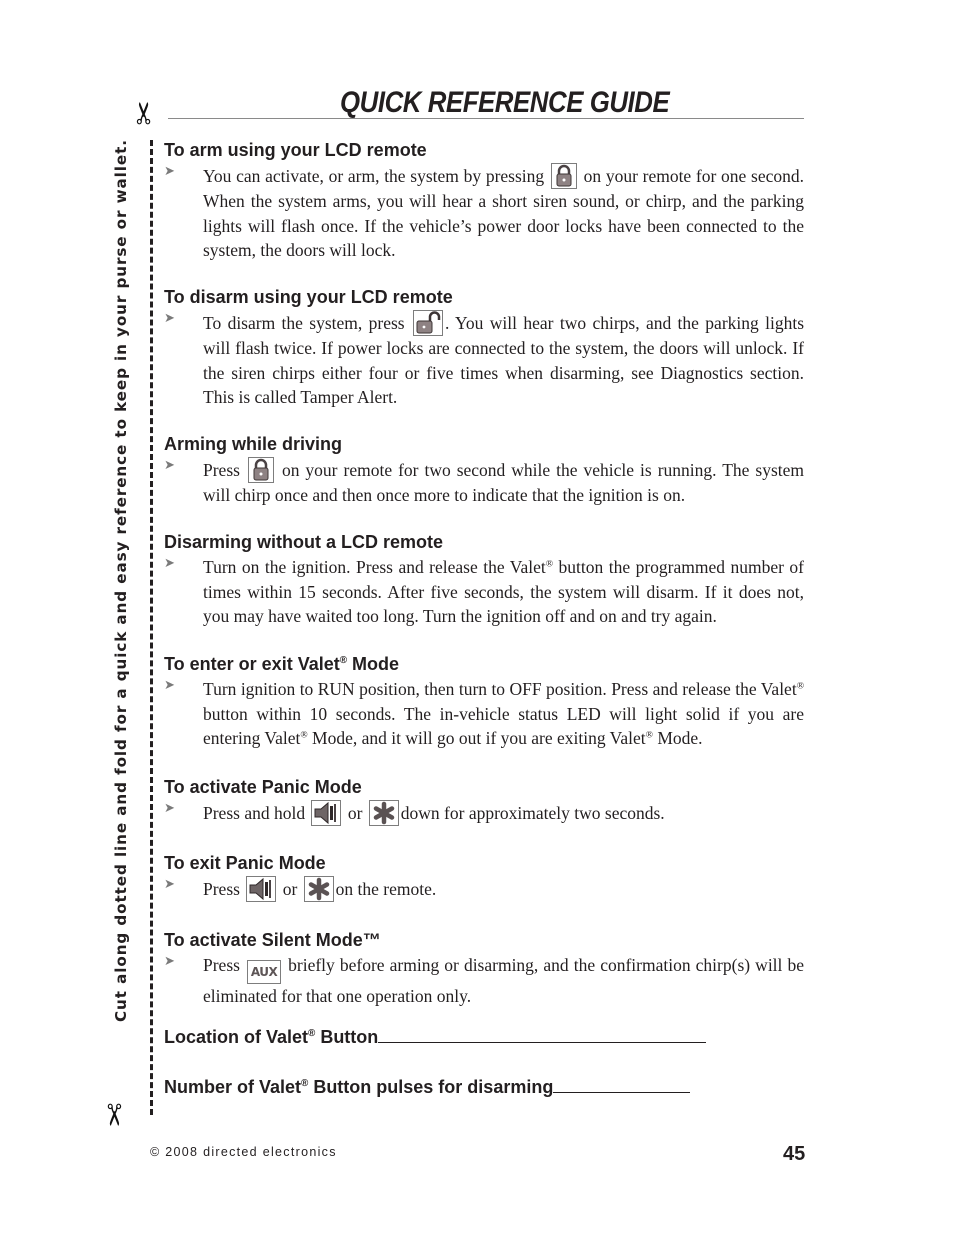 The image size is (954, 1235). Describe the element at coordinates (373, 664) in the screenshot. I see `text-run: Mode` at that location.